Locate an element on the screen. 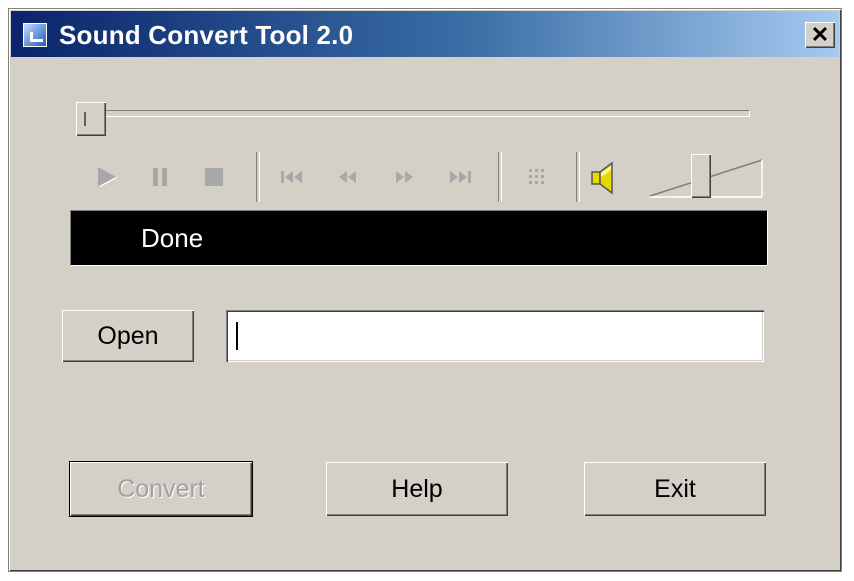 Image resolution: width=854 pixels, height=581 pixels. stop-button is located at coordinates (214, 177).